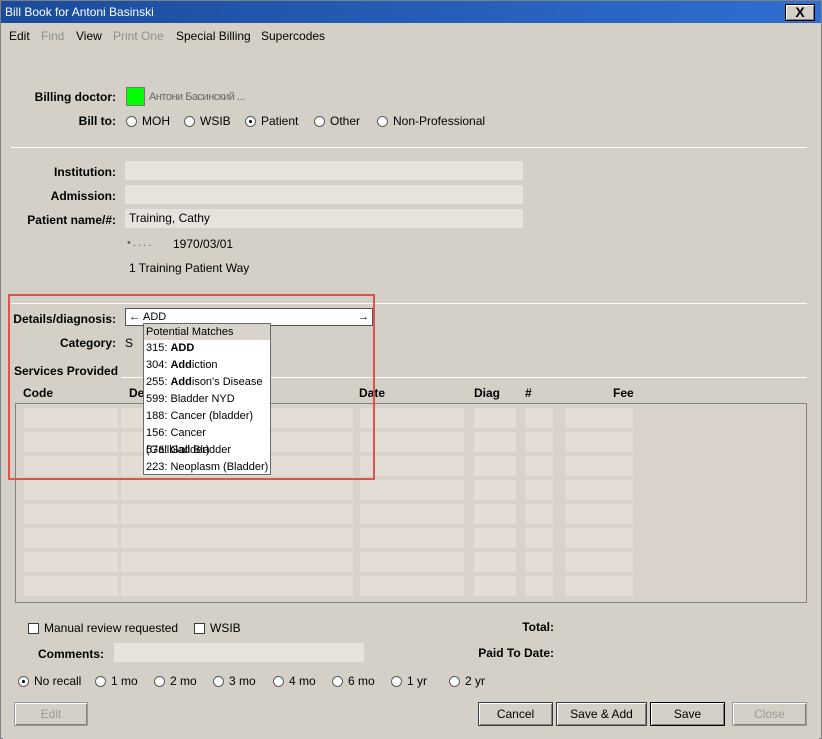 This screenshot has height=739, width=822. Describe the element at coordinates (217, 628) in the screenshot. I see `wsib-checkbox: WSIB` at that location.